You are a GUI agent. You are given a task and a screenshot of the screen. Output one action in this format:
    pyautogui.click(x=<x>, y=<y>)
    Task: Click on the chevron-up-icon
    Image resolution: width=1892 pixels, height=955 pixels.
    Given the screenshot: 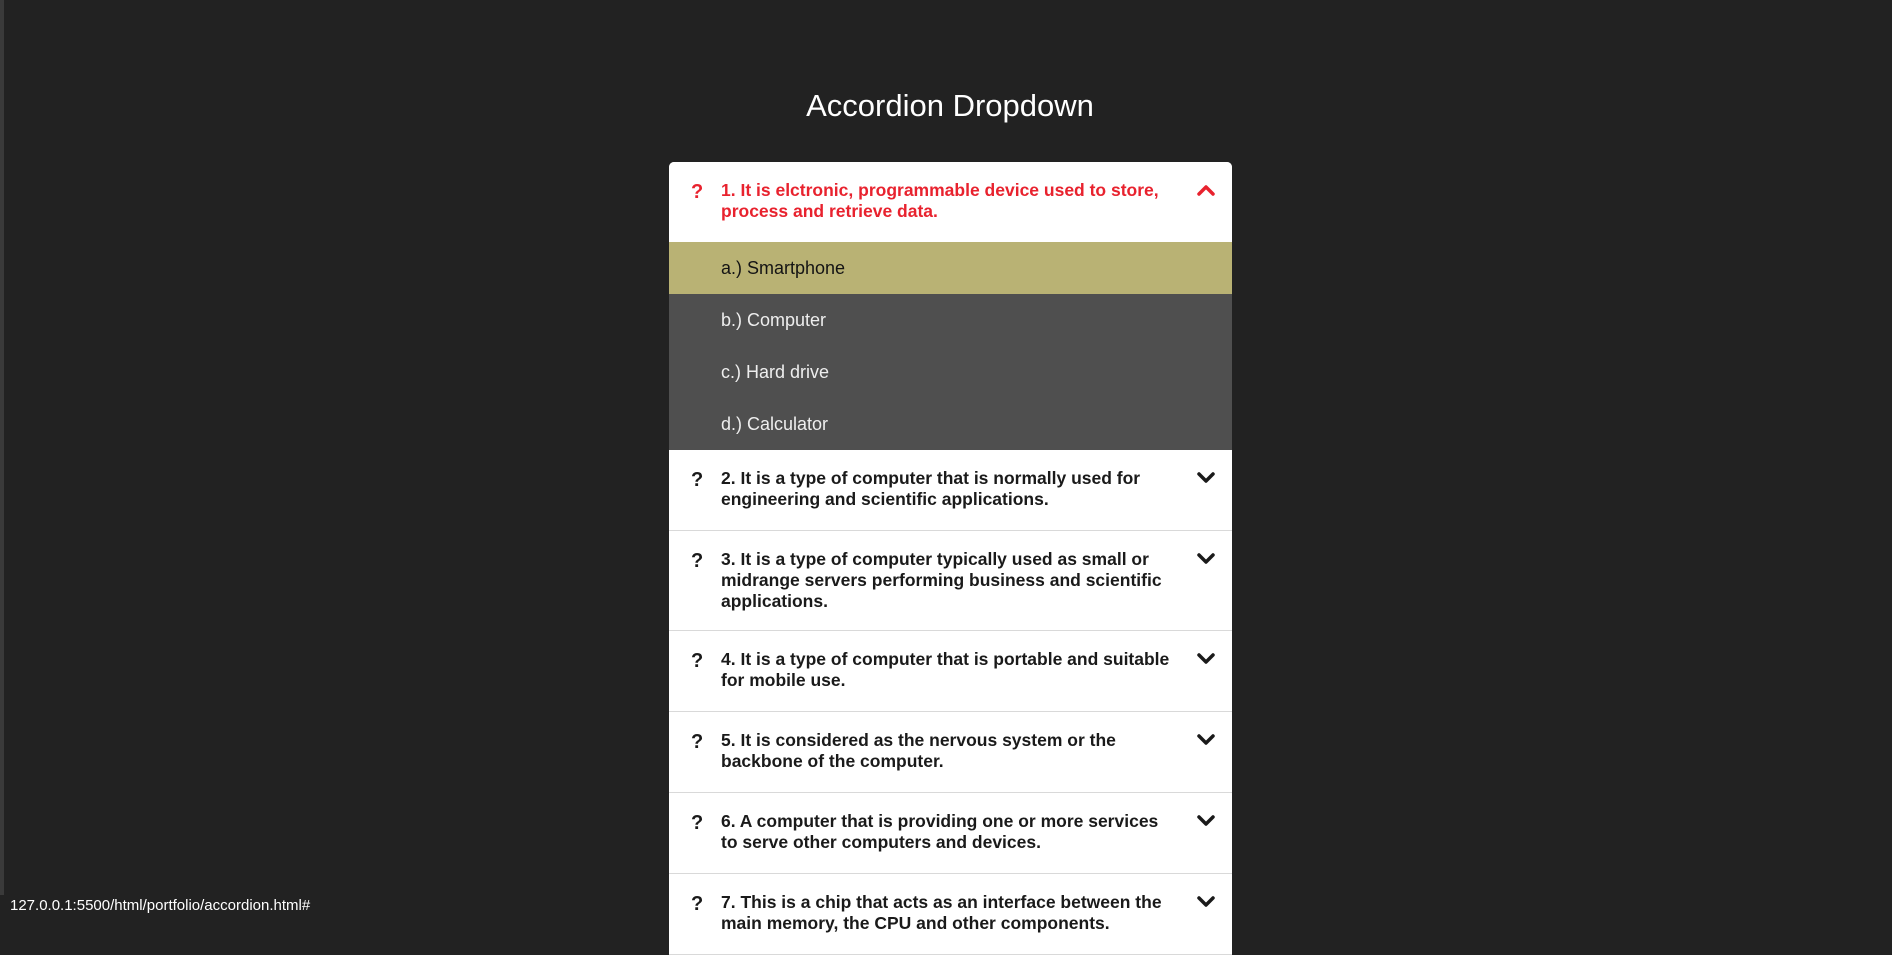 What is the action you would take?
    pyautogui.click(x=1206, y=190)
    